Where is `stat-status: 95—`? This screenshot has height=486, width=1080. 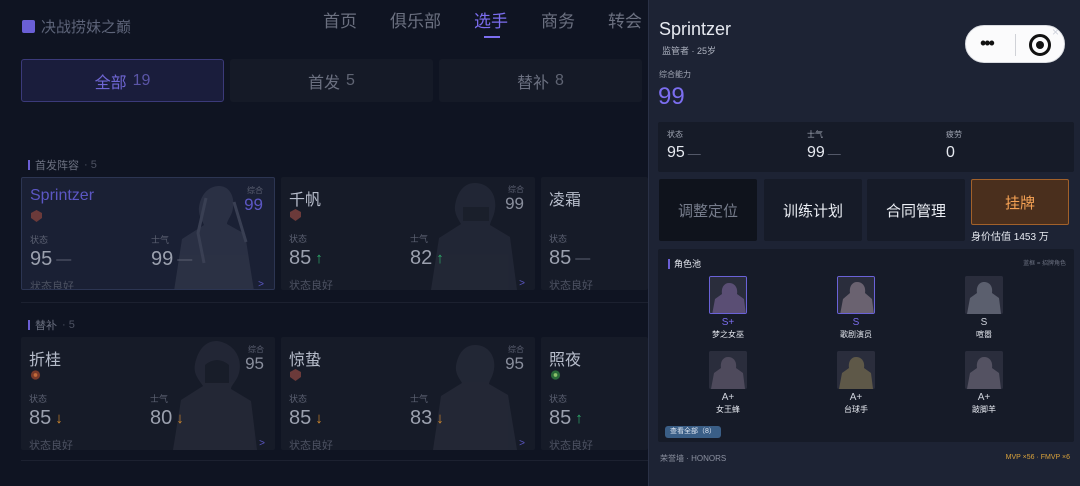
stat-status: 95— is located at coordinates (684, 153).